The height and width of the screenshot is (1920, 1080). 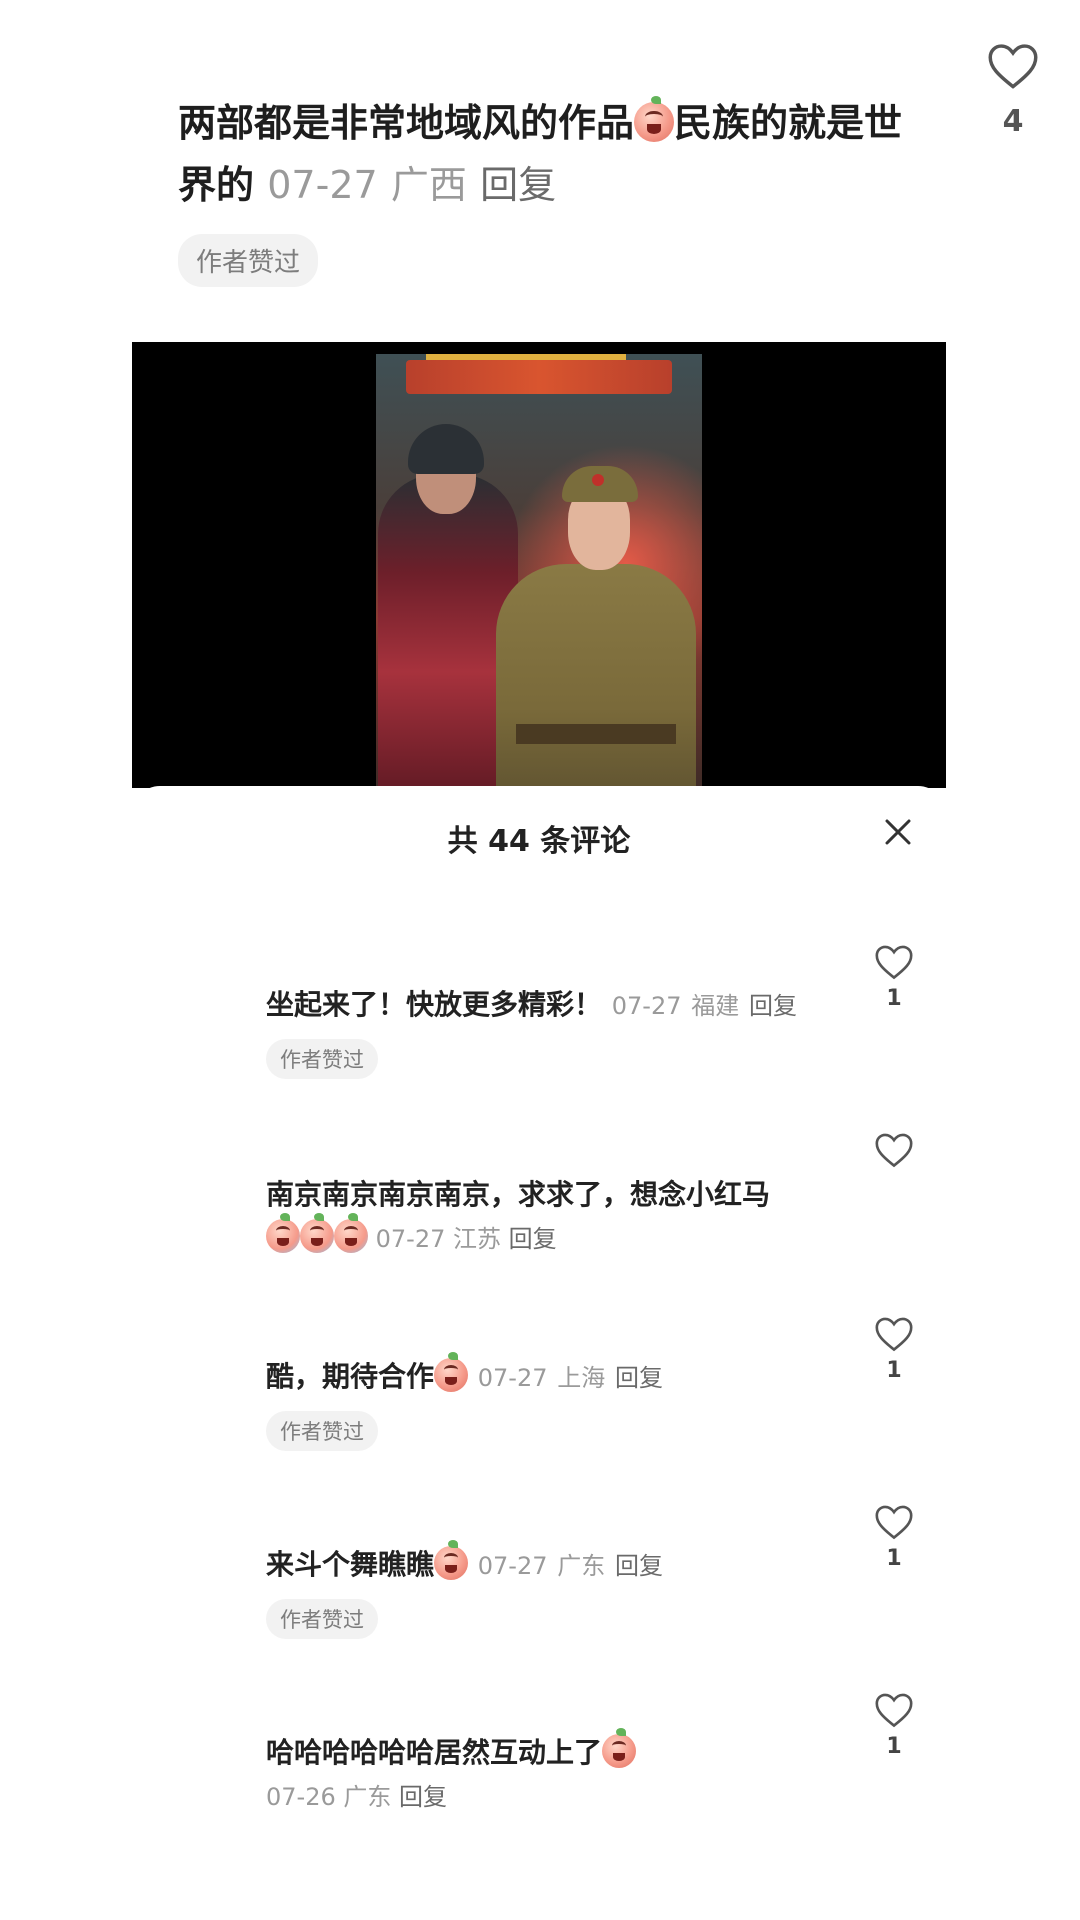 What do you see at coordinates (301, 1797) in the screenshot?
I see `comment-date: 07-26` at bounding box center [301, 1797].